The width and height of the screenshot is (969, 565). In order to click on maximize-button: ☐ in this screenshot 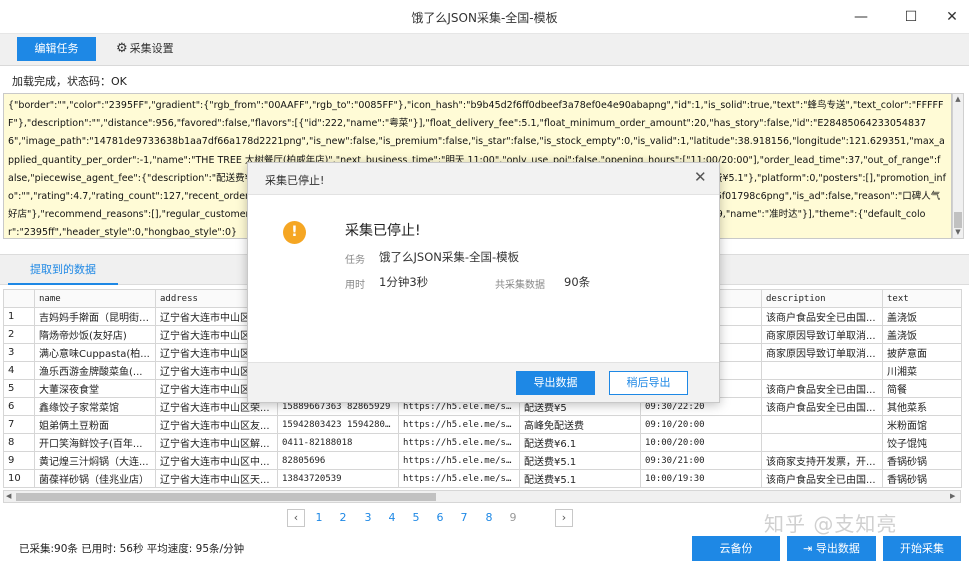, I will do `click(911, 17)`.